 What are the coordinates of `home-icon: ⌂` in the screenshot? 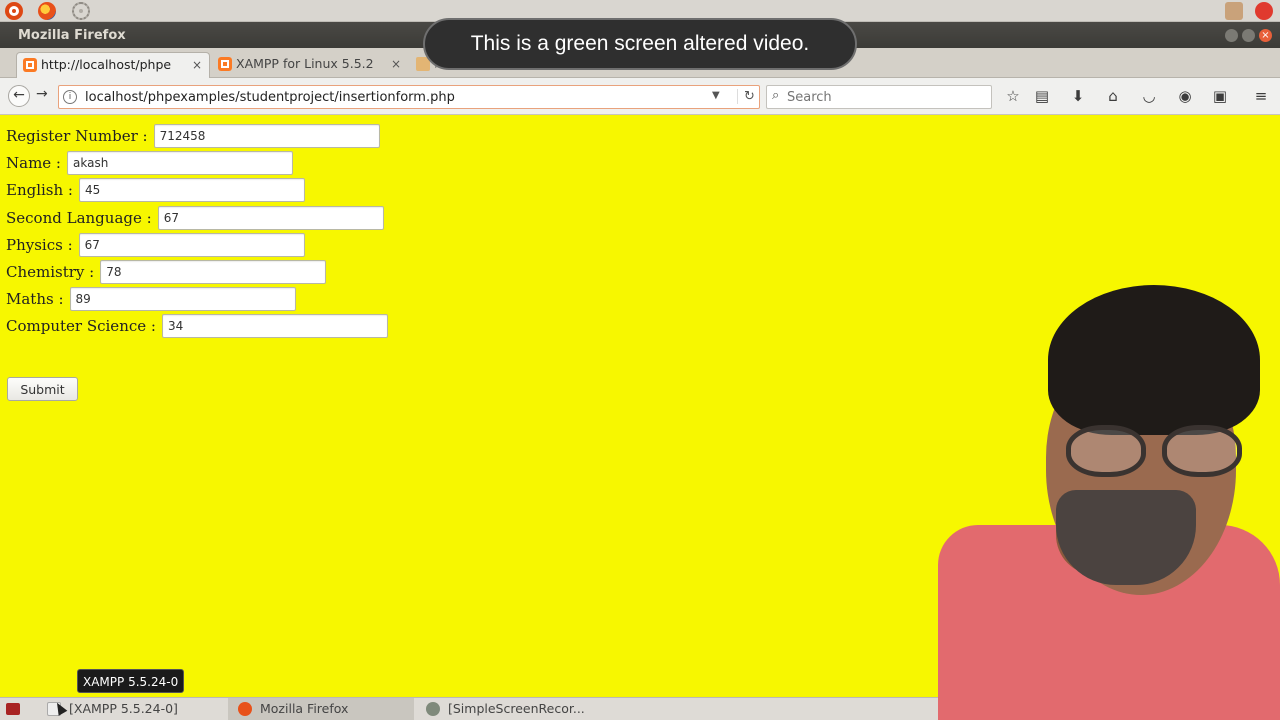 It's located at (1113, 96).